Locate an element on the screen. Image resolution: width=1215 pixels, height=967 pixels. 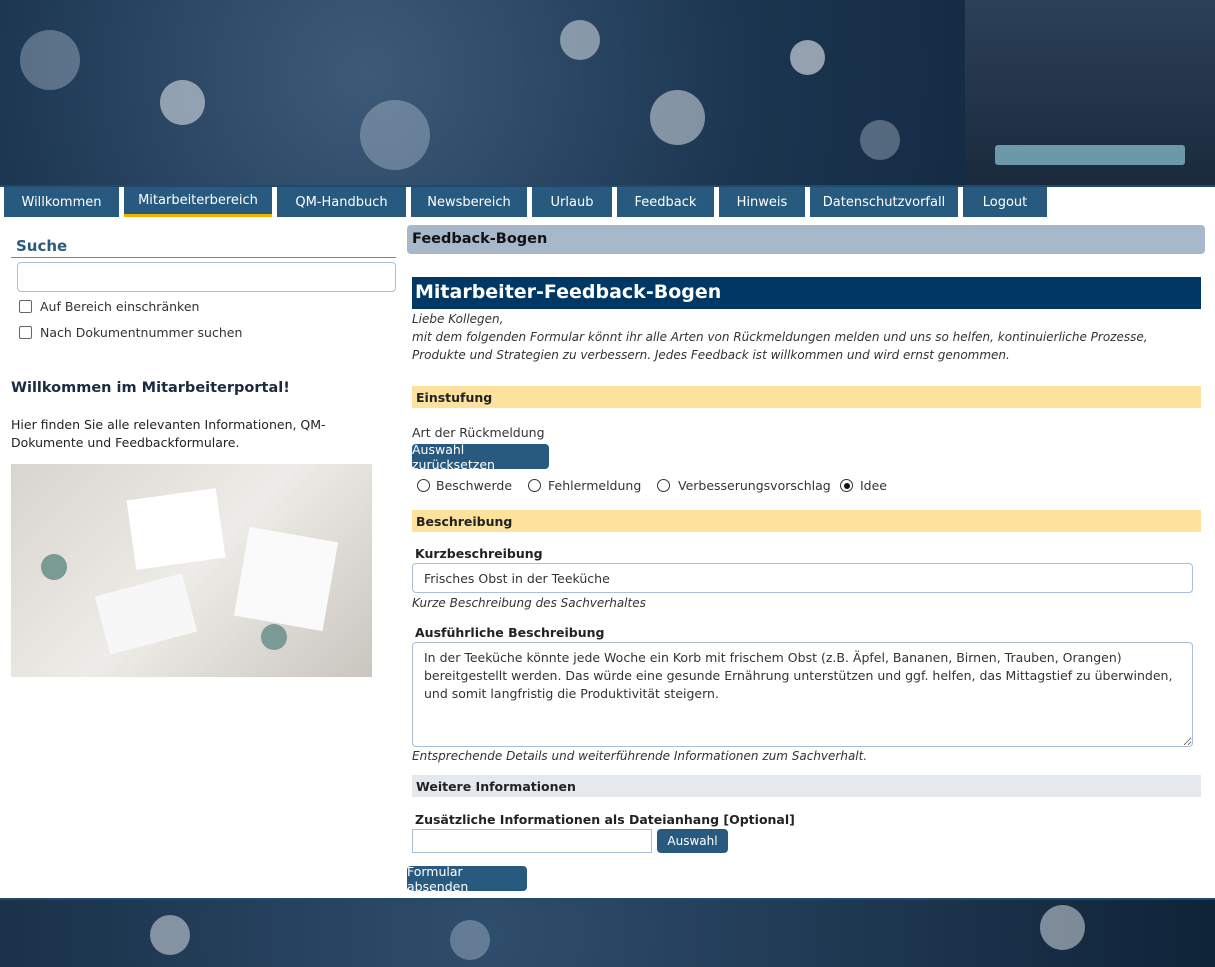
radio-verbesserungsvorschlag is located at coordinates (663, 485).